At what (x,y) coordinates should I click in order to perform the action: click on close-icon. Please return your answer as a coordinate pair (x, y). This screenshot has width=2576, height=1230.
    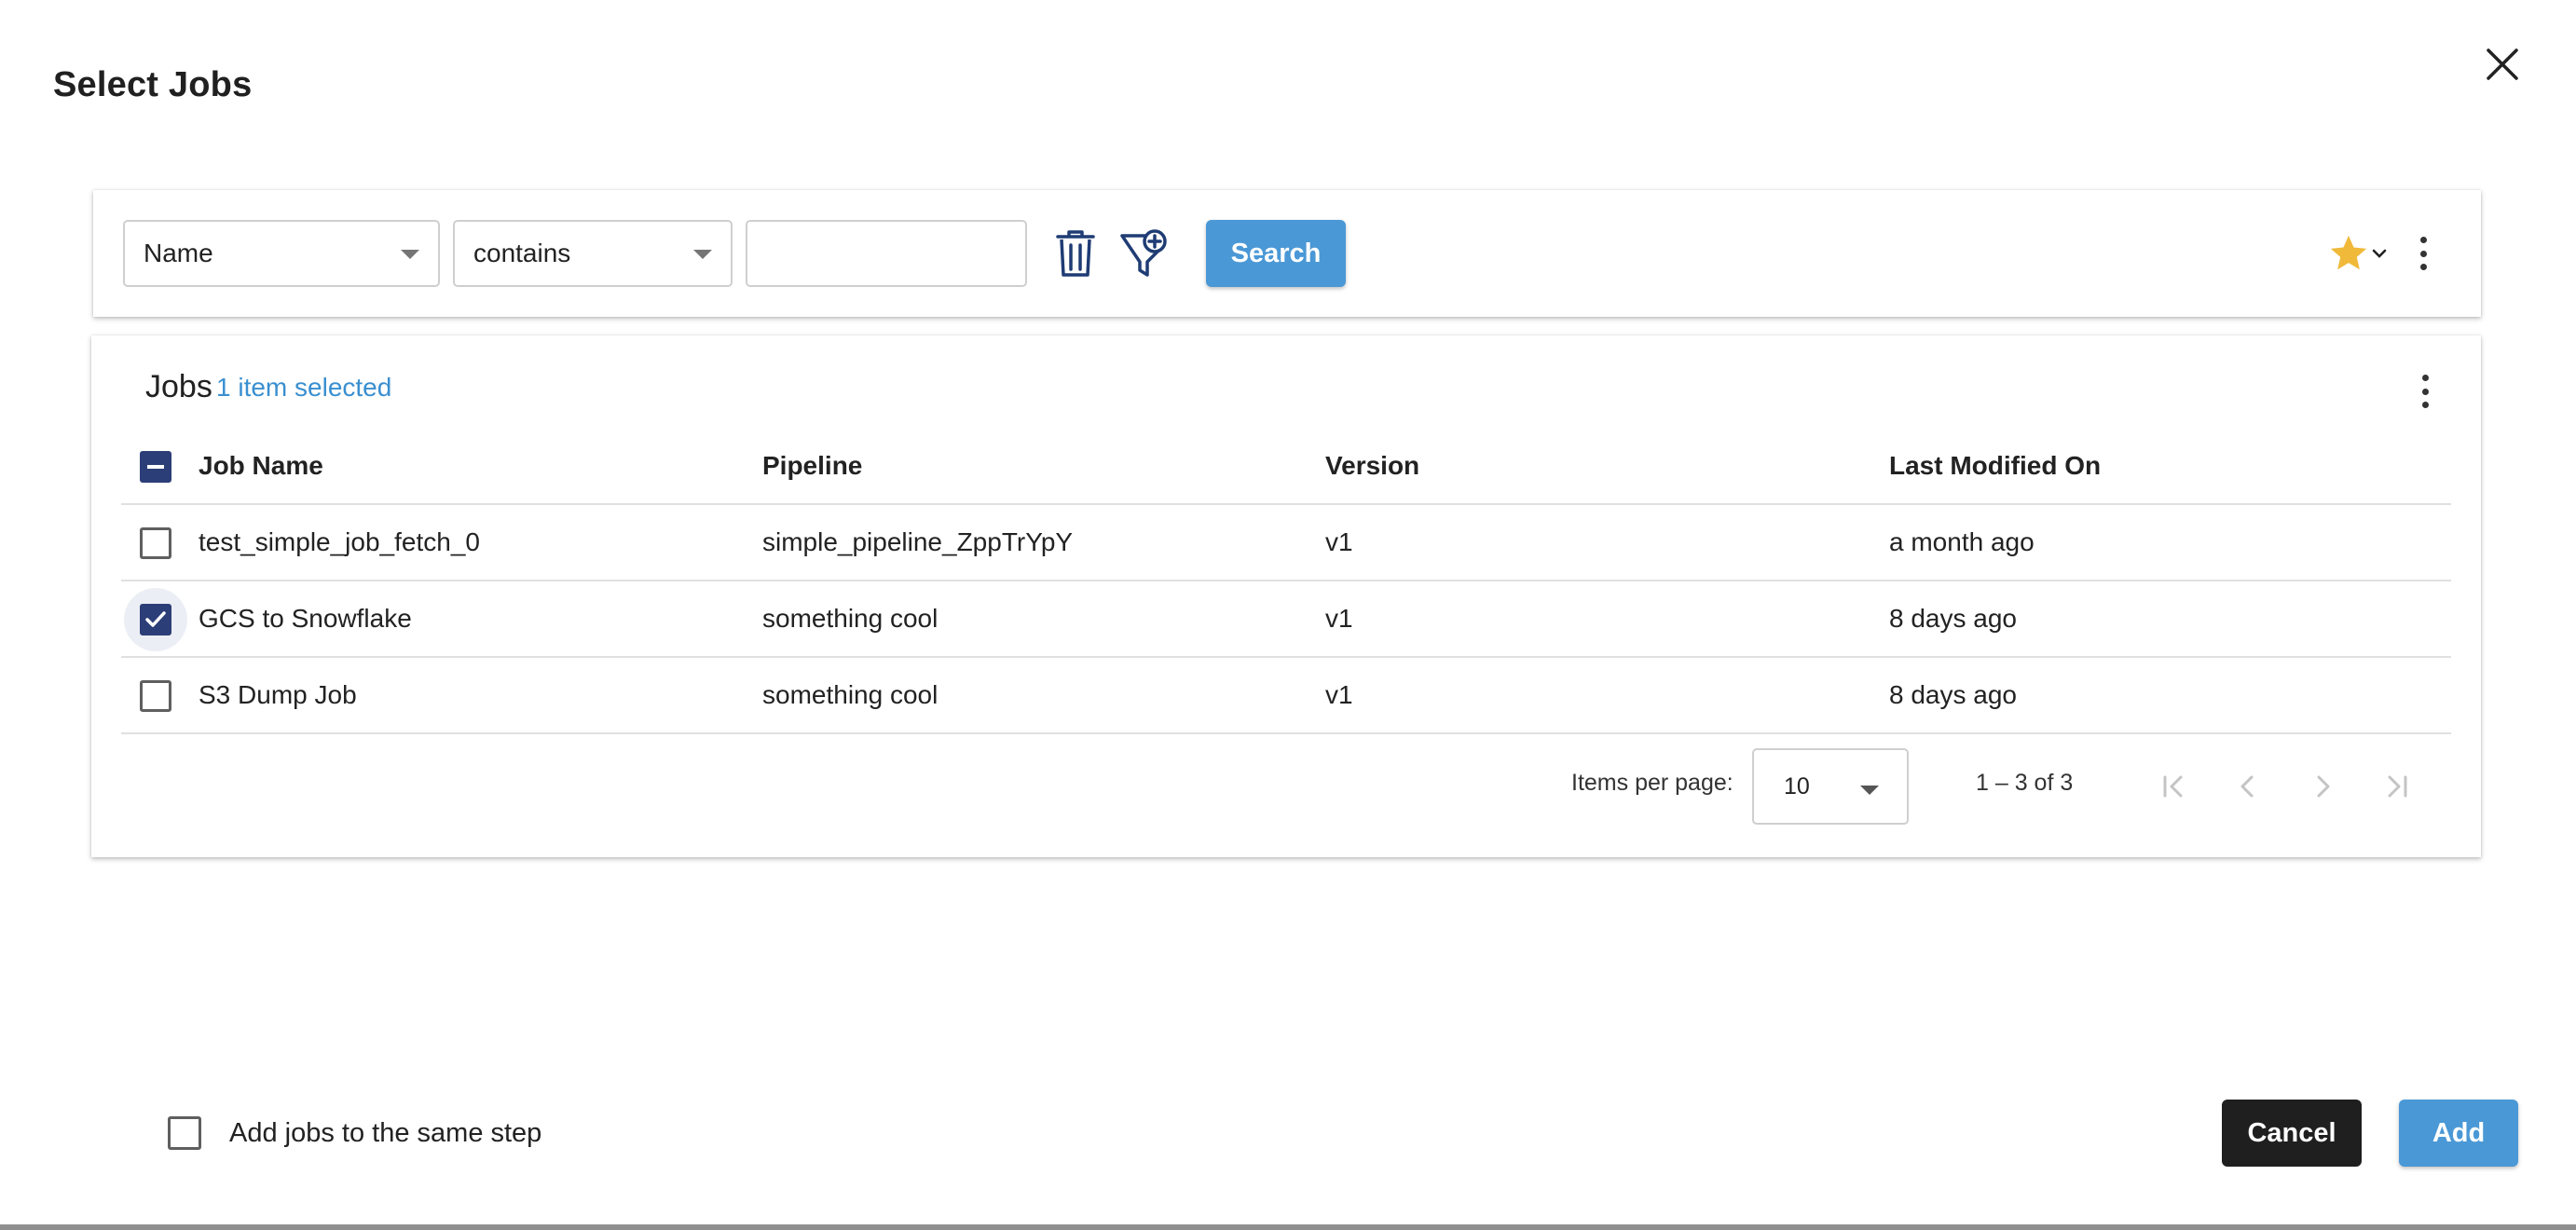
    Looking at the image, I should click on (2502, 64).